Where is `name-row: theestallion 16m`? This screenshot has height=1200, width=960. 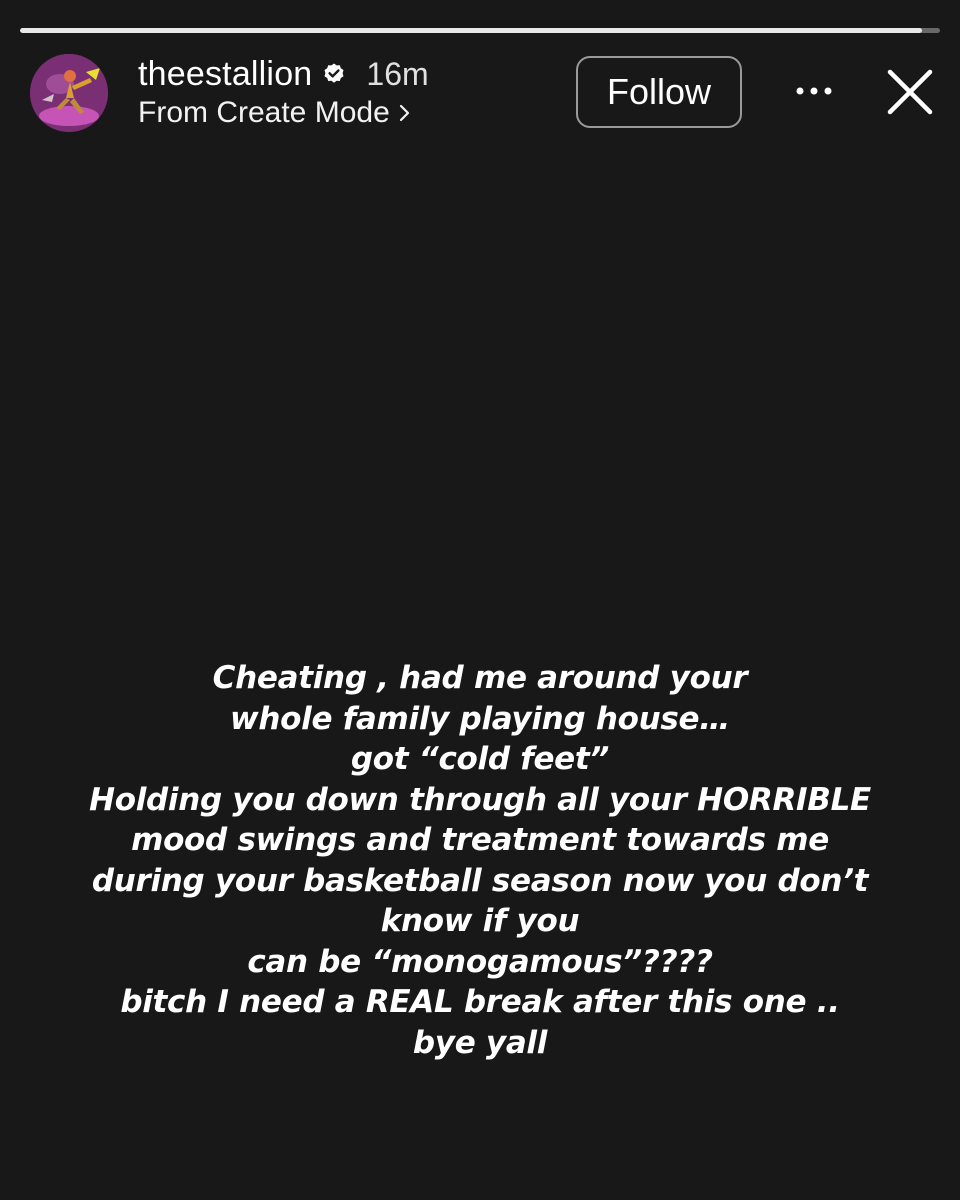
name-row: theestallion 16m is located at coordinates (283, 74).